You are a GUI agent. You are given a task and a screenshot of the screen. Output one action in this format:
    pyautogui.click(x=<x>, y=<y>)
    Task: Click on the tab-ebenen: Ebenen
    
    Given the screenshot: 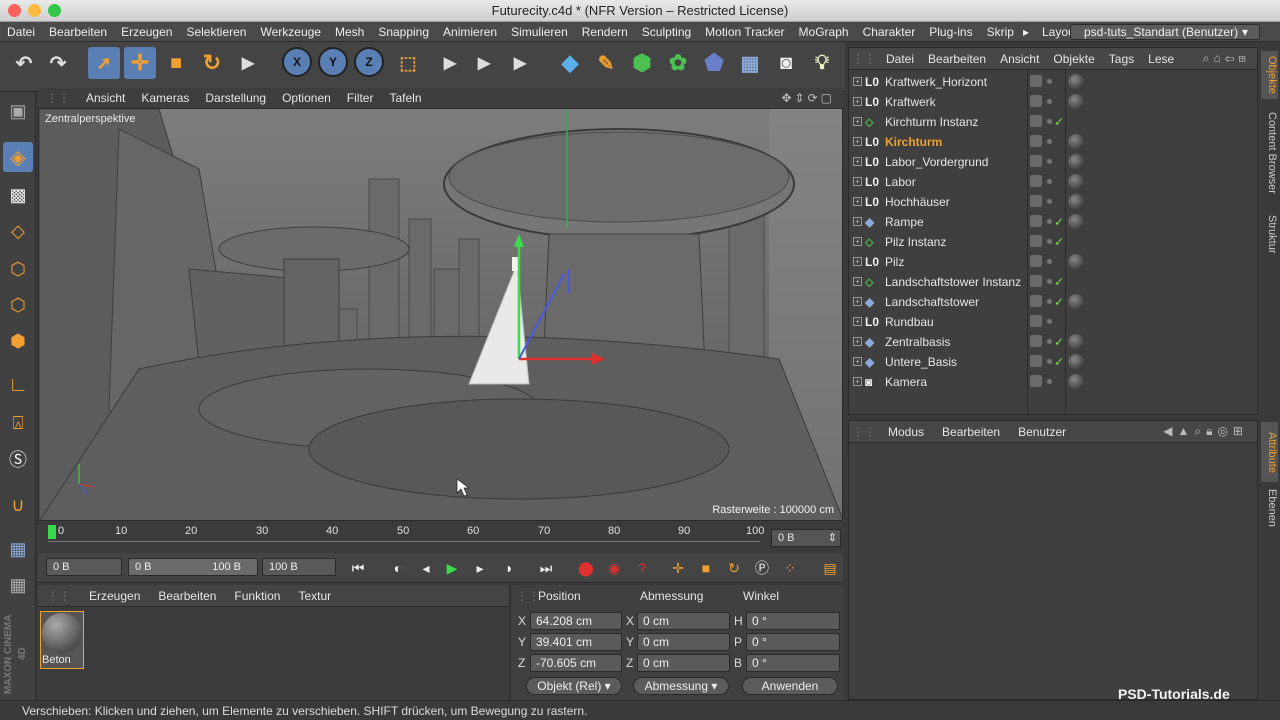 What is the action you would take?
    pyautogui.click(x=1269, y=507)
    